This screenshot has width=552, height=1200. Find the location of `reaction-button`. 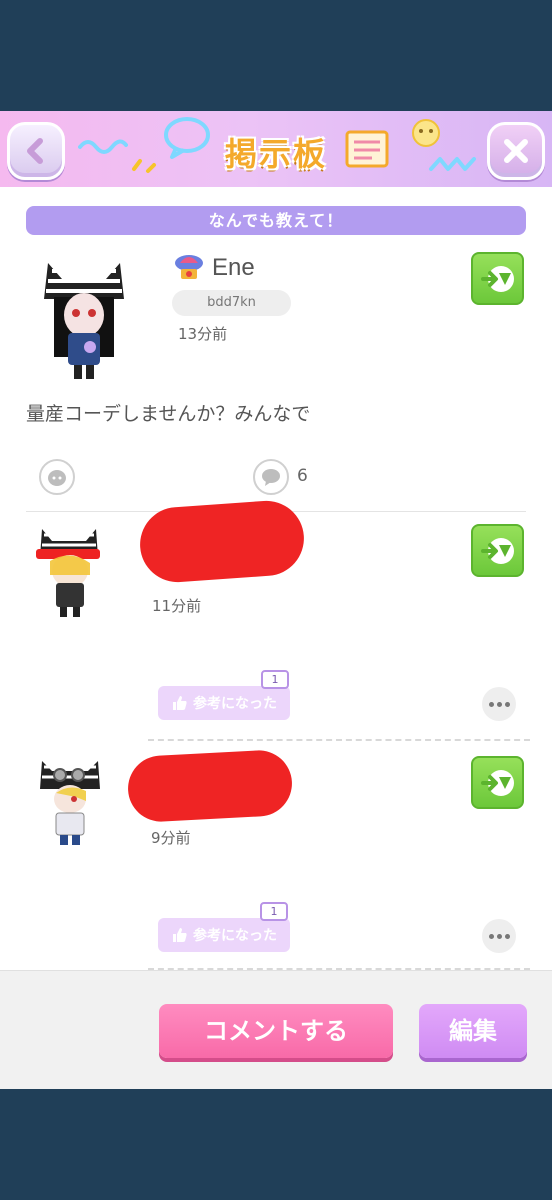

reaction-button is located at coordinates (57, 477).